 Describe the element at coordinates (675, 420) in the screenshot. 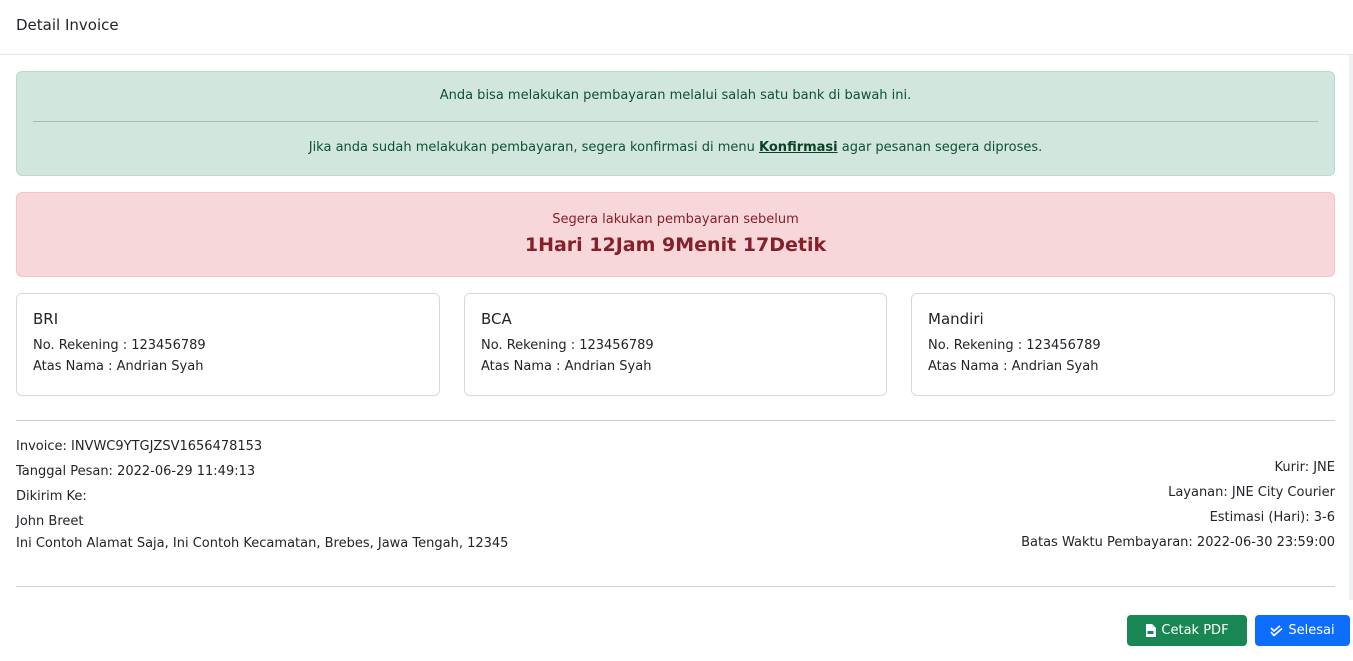

I see `section-divider-top` at that location.